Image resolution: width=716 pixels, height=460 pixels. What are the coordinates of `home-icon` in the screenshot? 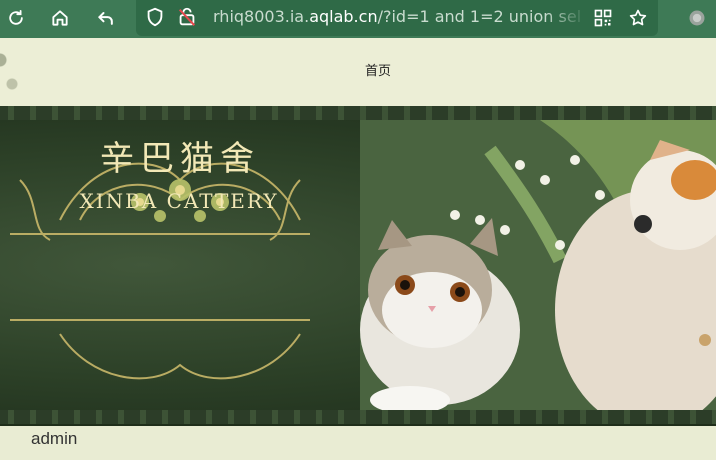 It's located at (60, 18).